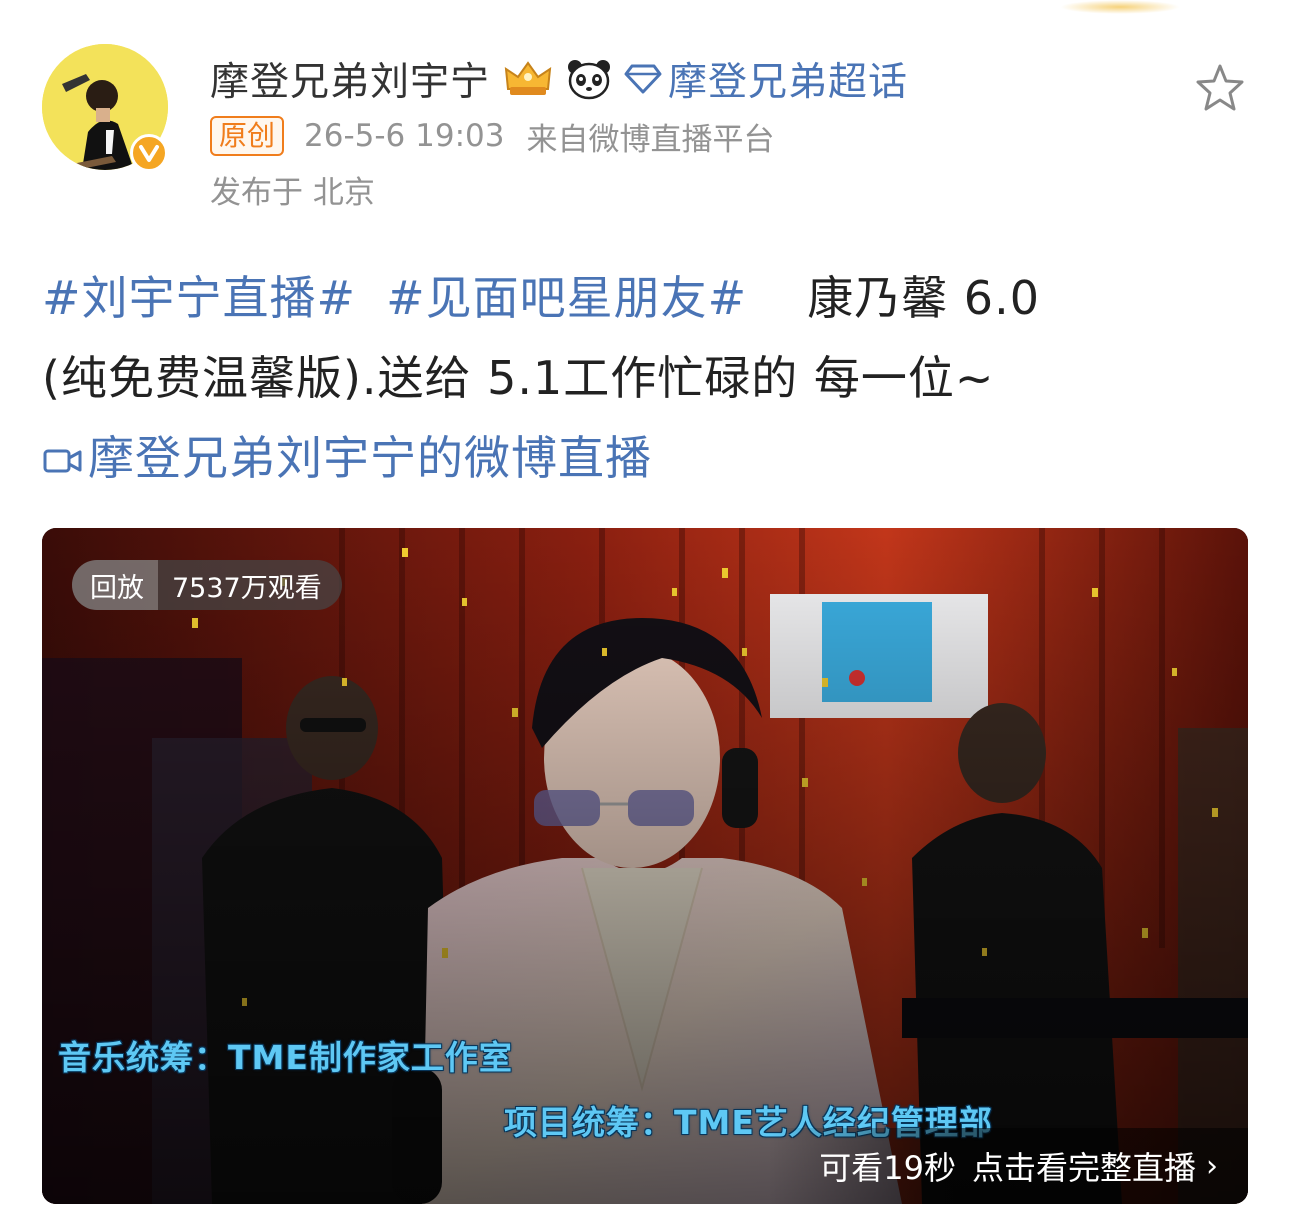 This screenshot has width=1290, height=1216. Describe the element at coordinates (1220, 88) in the screenshot. I see `star-icon` at that location.